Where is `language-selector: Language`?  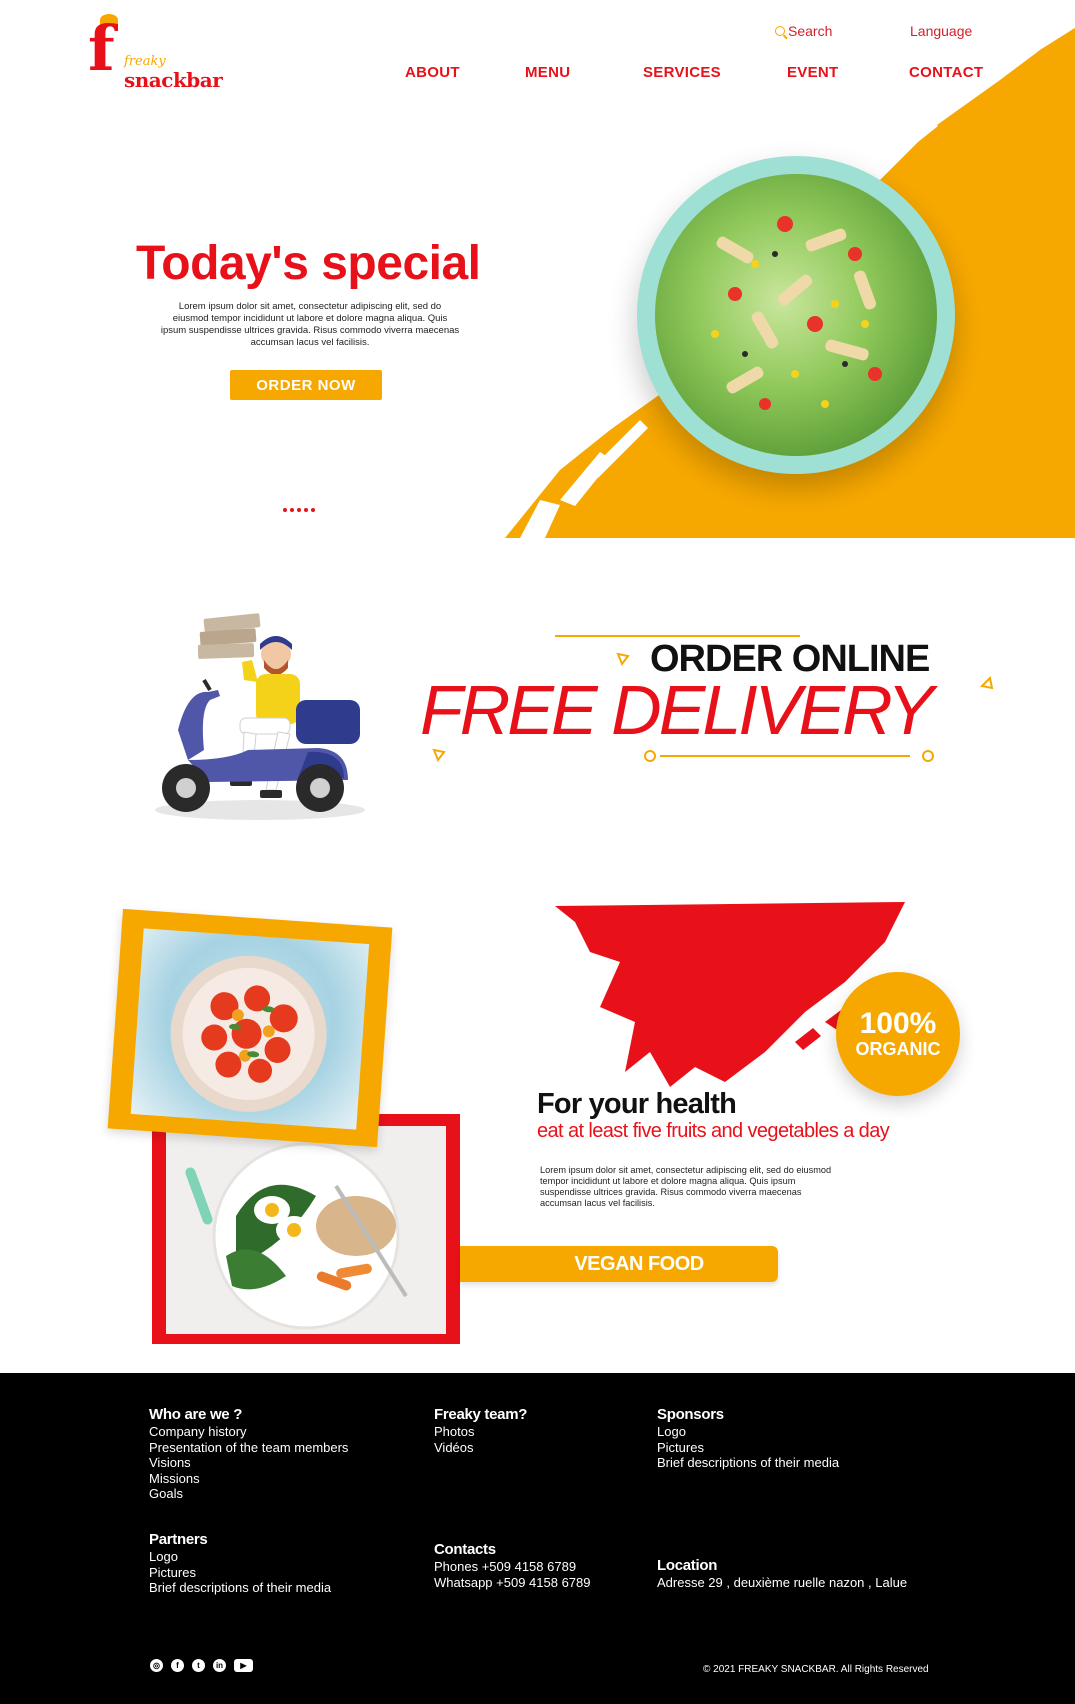 language-selector: Language is located at coordinates (941, 31).